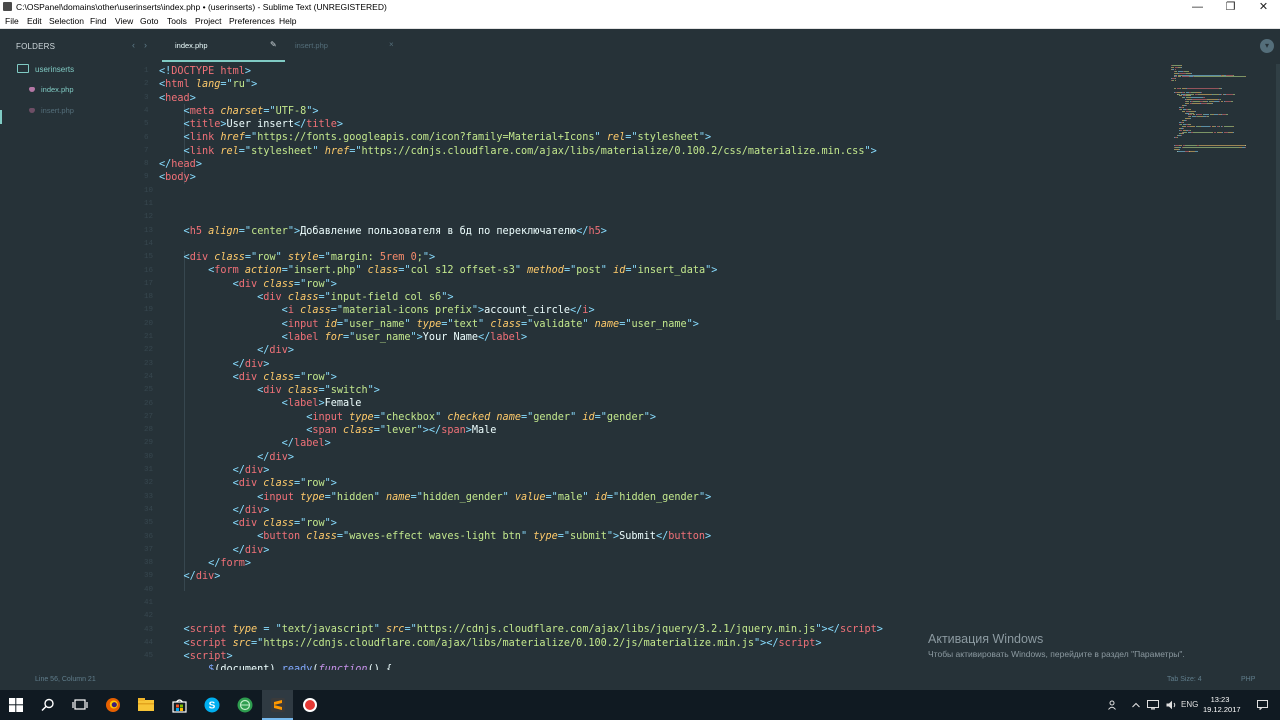  What do you see at coordinates (177, 21) in the screenshot?
I see `menu-tools: Tools` at bounding box center [177, 21].